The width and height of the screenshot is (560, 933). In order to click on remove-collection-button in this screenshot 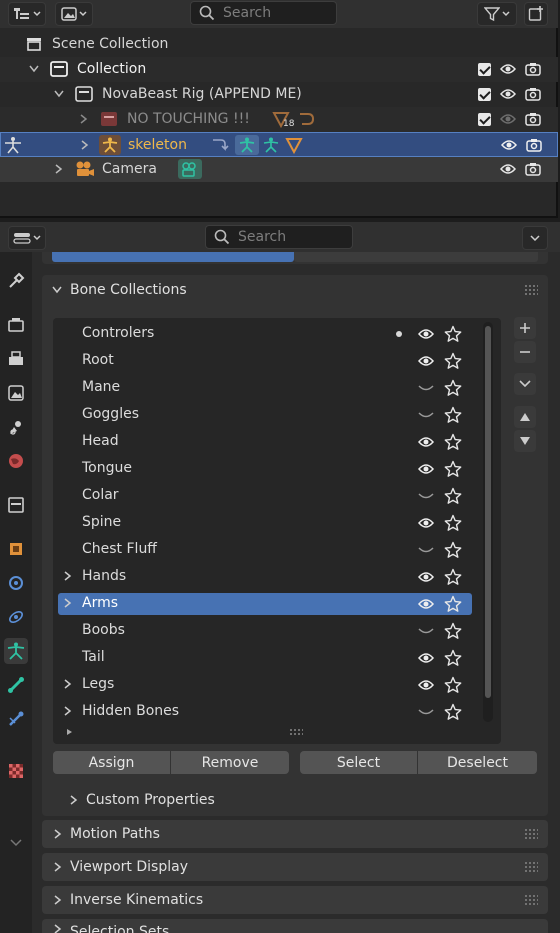, I will do `click(525, 352)`.